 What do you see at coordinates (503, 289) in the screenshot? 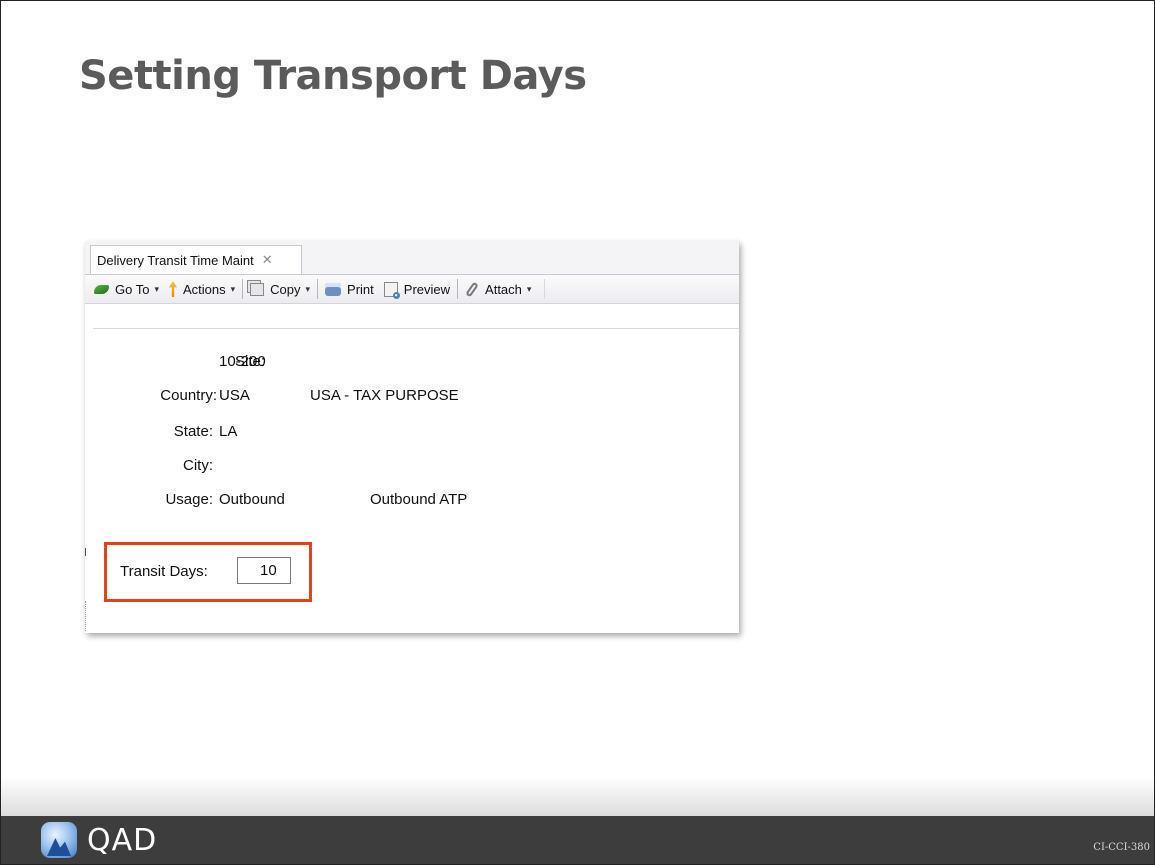
I see `attach-label: Attach` at bounding box center [503, 289].